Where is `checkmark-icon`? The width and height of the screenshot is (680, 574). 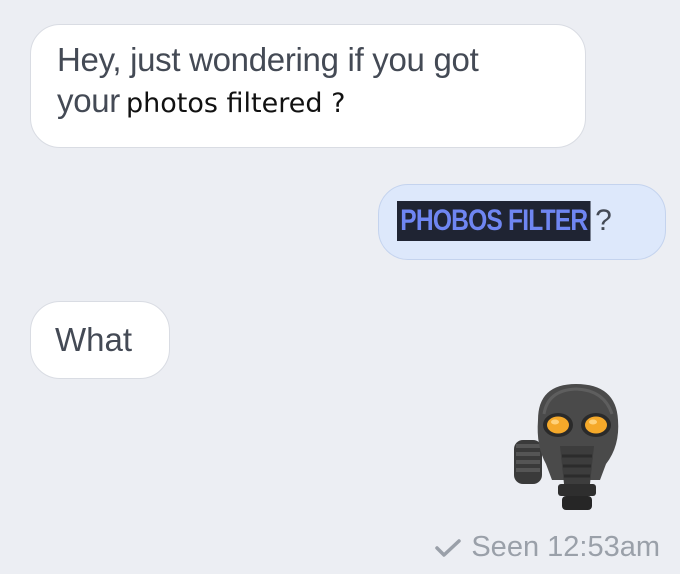 checkmark-icon is located at coordinates (448, 547).